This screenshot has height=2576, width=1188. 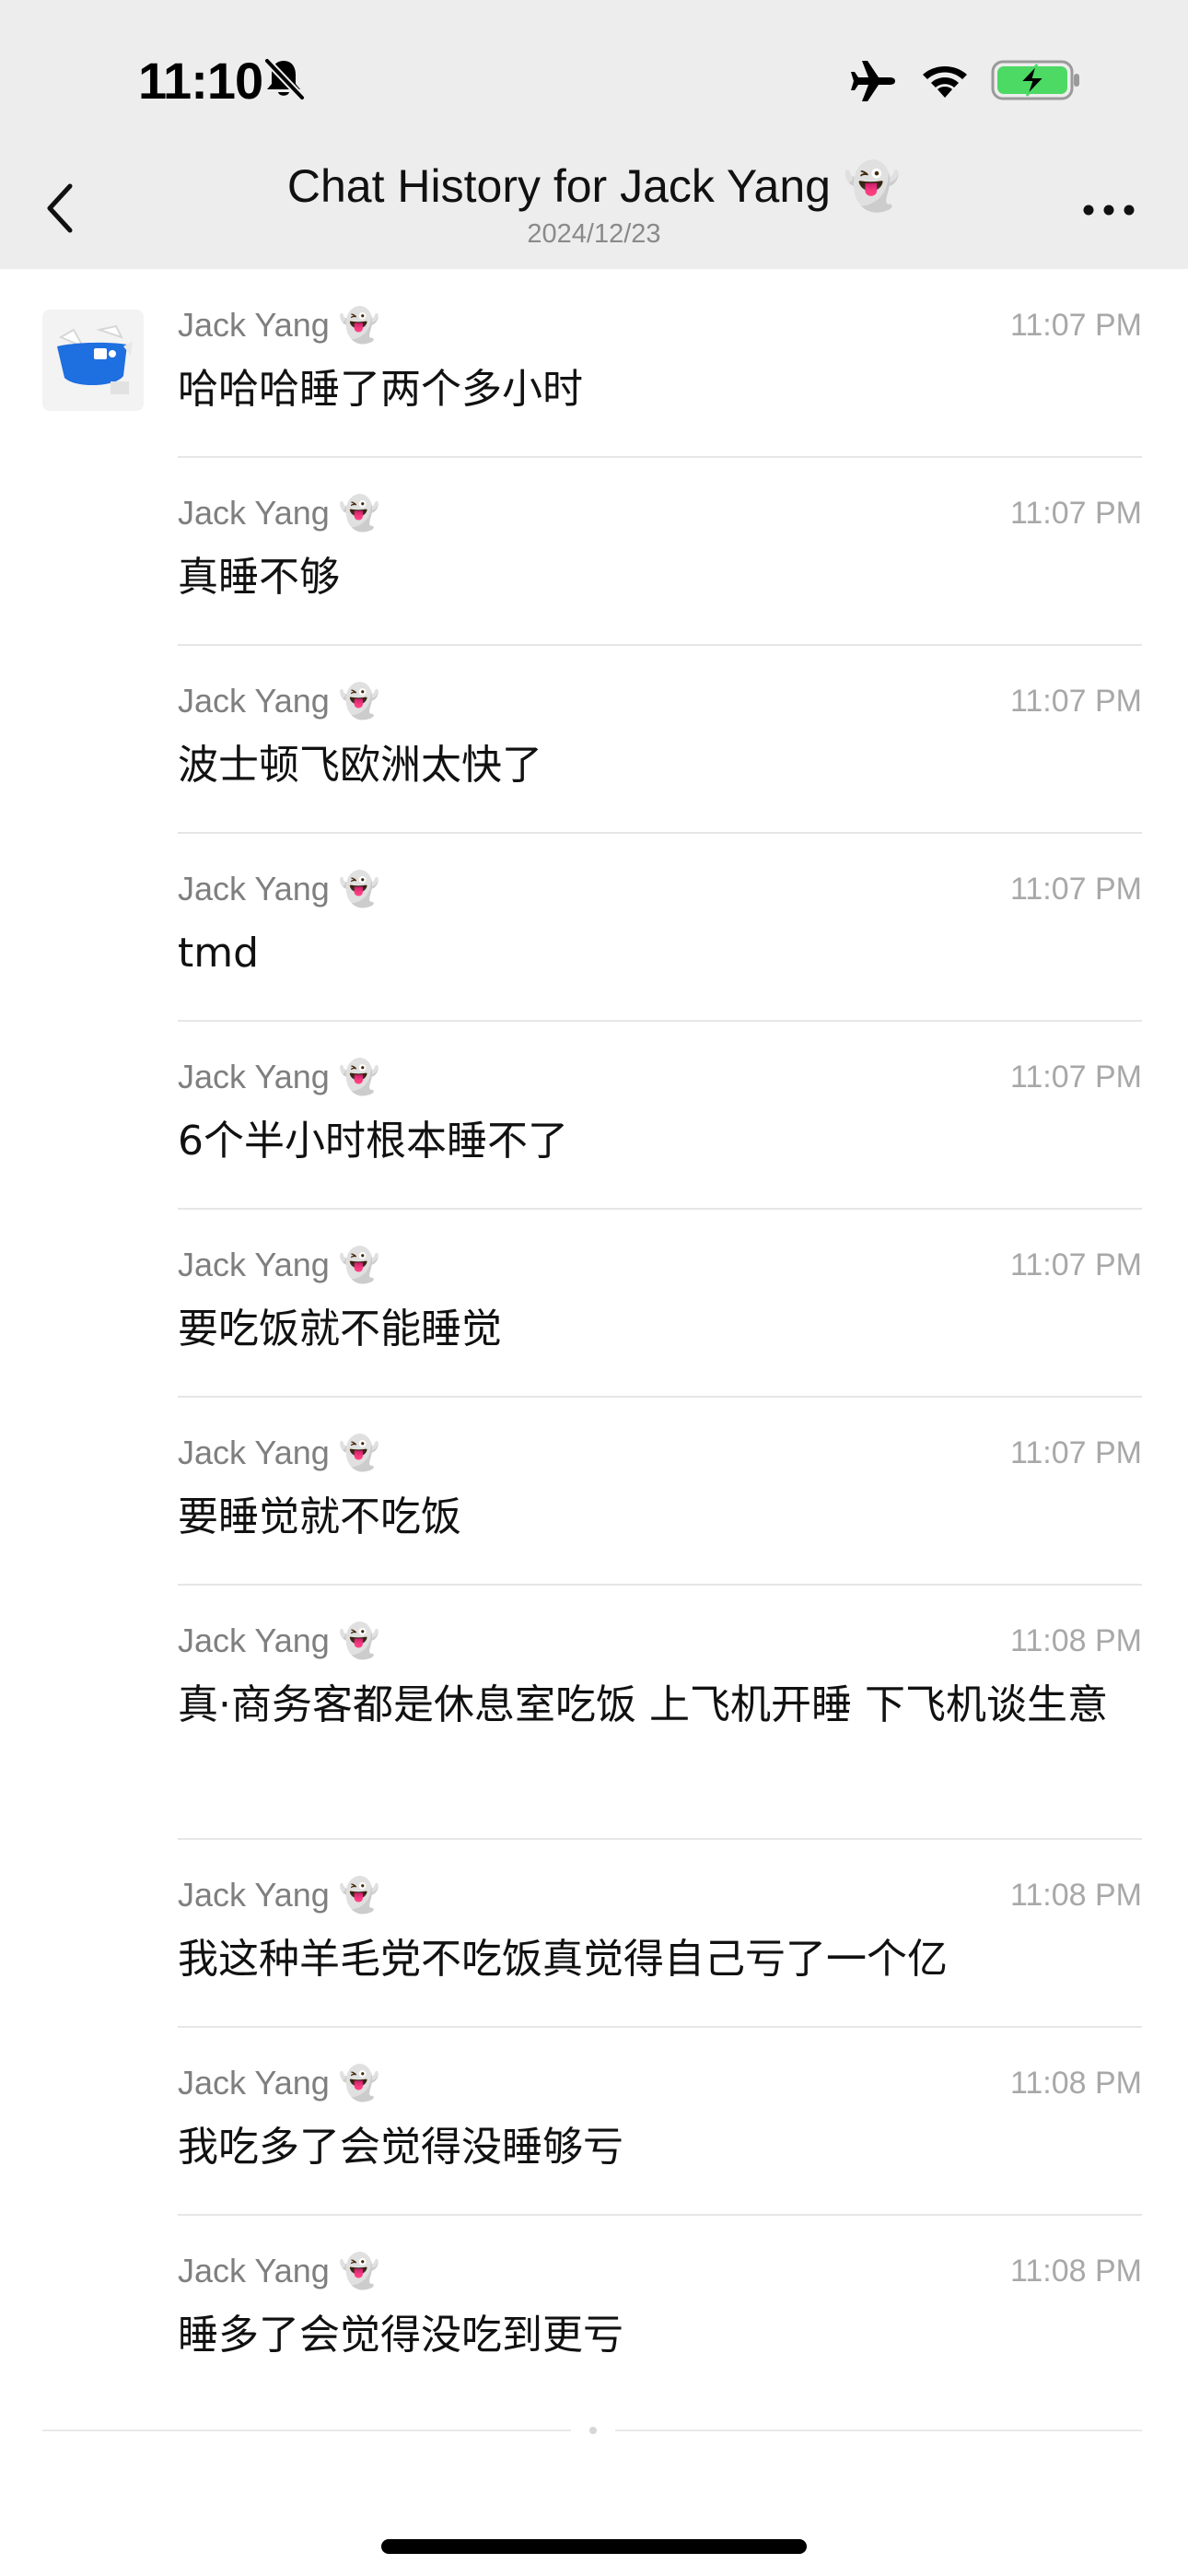 What do you see at coordinates (652, 953) in the screenshot?
I see `message-text: tmd` at bounding box center [652, 953].